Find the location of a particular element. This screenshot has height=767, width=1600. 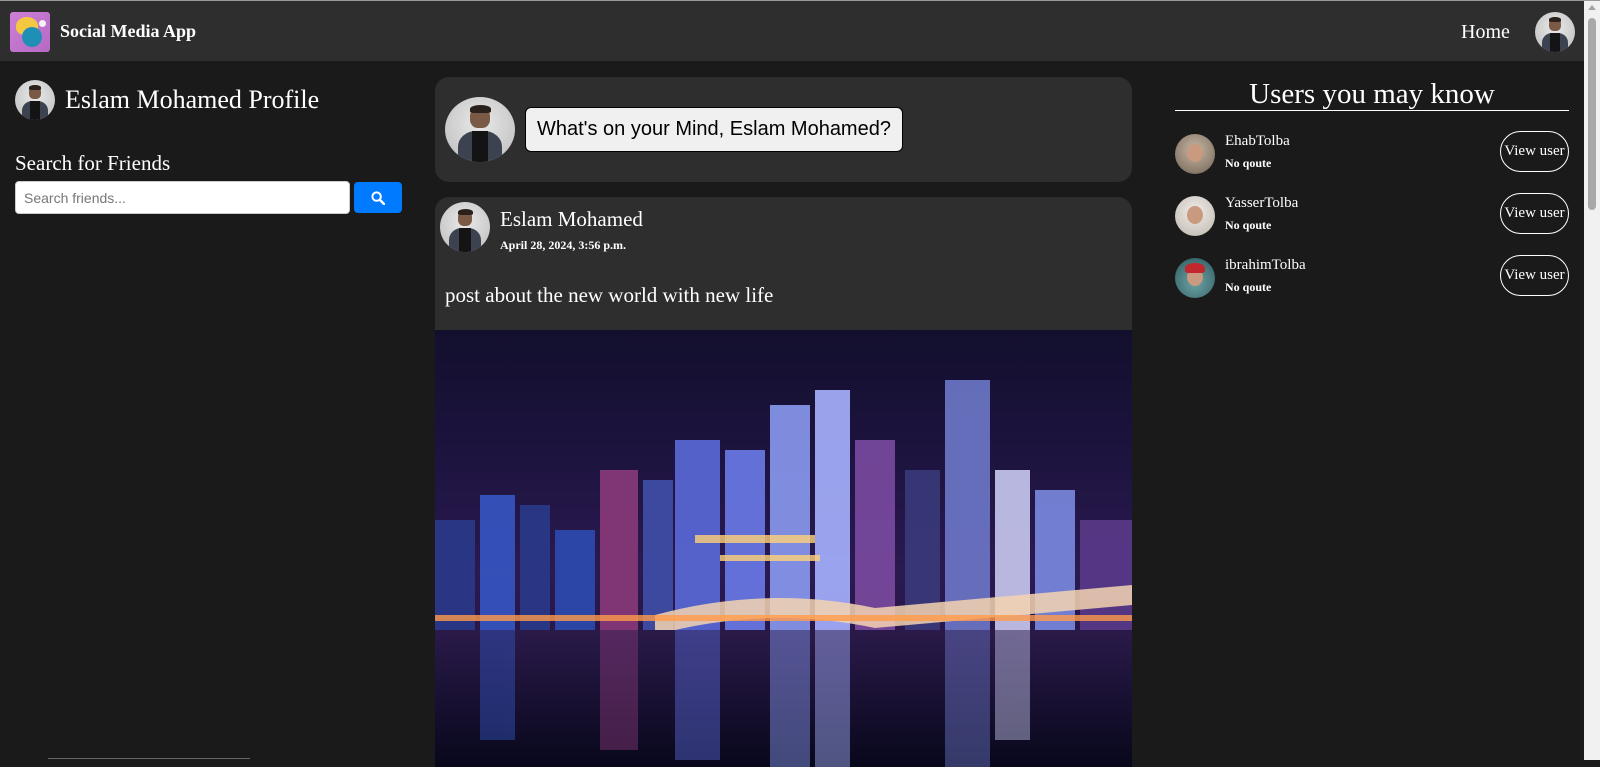

search-icon is located at coordinates (378, 198).